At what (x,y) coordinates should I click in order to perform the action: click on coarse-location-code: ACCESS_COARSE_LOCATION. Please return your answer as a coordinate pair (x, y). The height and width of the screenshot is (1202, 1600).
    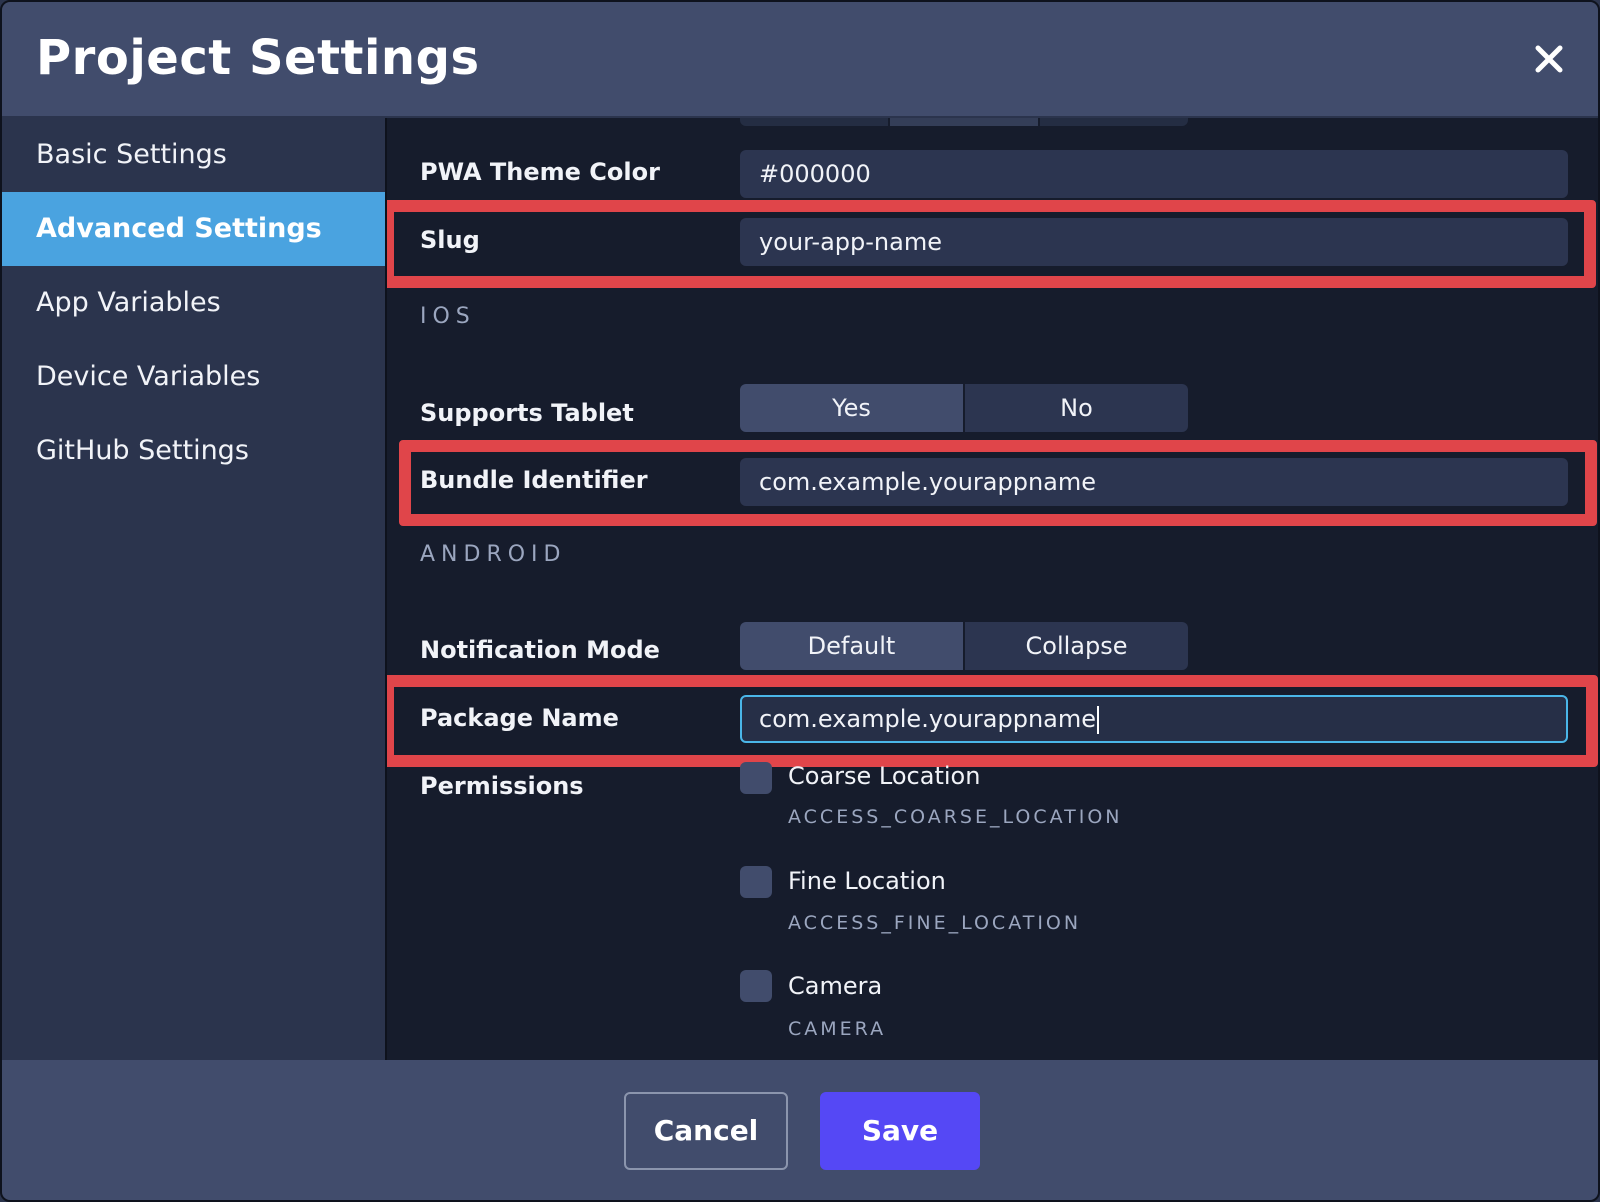
    Looking at the image, I should click on (955, 817).